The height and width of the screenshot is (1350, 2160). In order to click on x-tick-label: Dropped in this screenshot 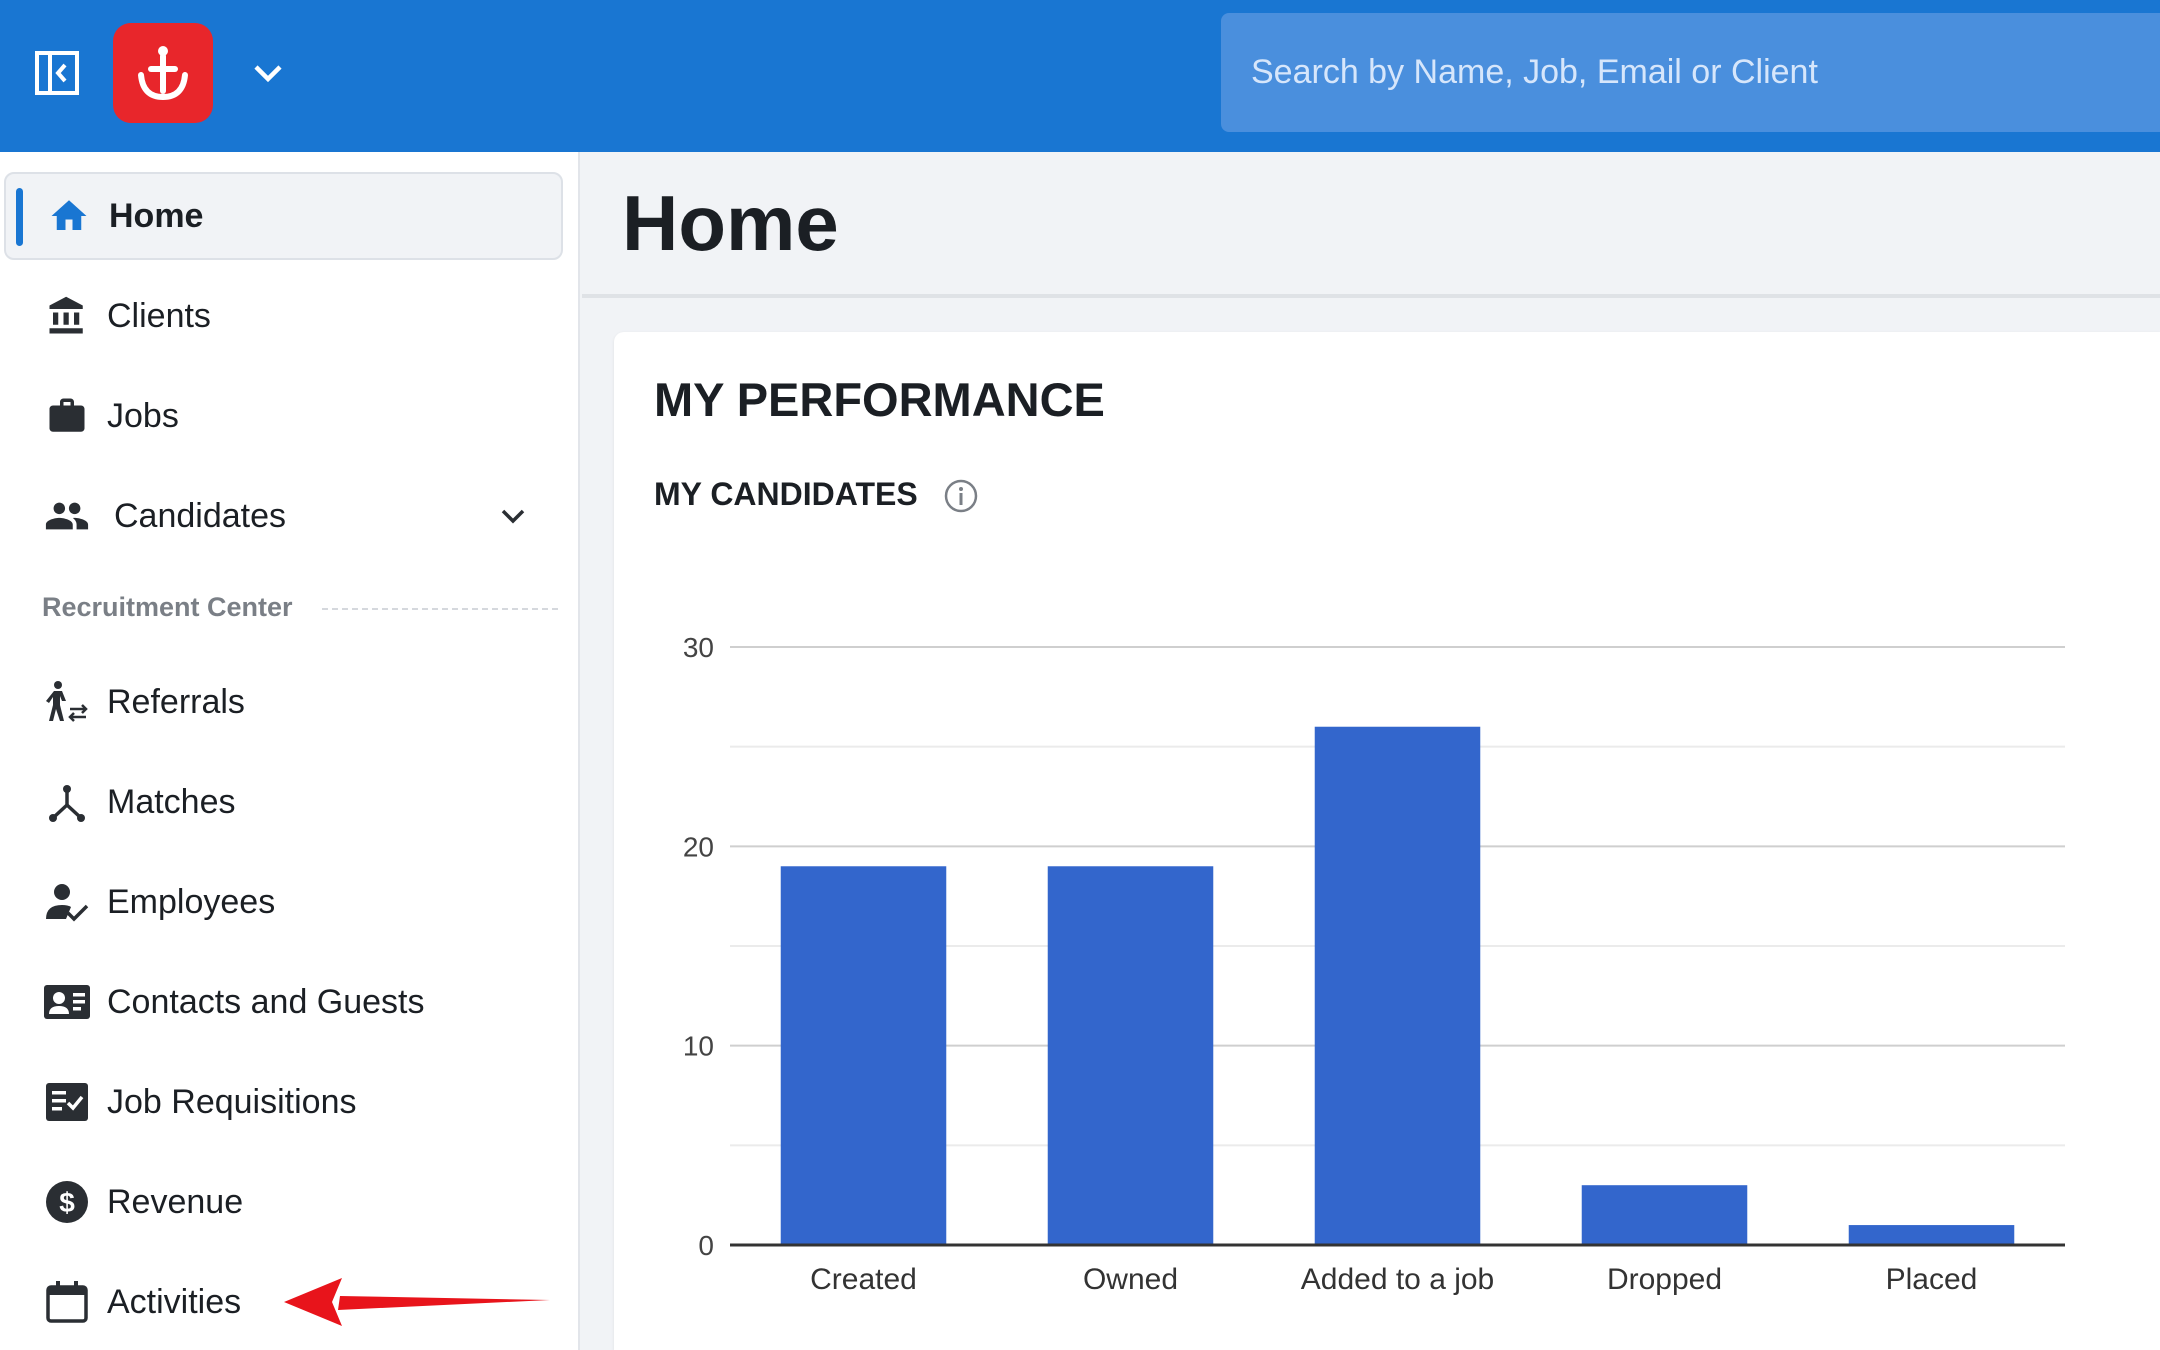, I will do `click(1664, 1279)`.